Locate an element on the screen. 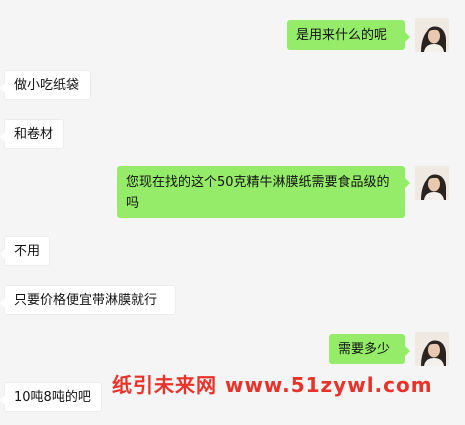  message-bubble-outgoing: 您现在找的这个50克精牛淋膜纸需要食品级的吗 is located at coordinates (263, 192).